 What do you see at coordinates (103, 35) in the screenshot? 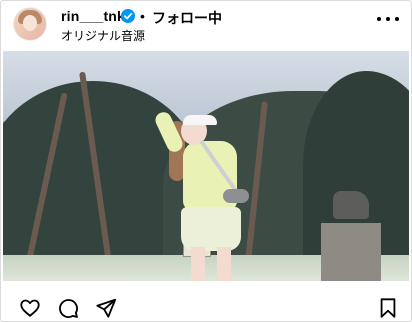
I see `audio-link: オリジナル音源` at bounding box center [103, 35].